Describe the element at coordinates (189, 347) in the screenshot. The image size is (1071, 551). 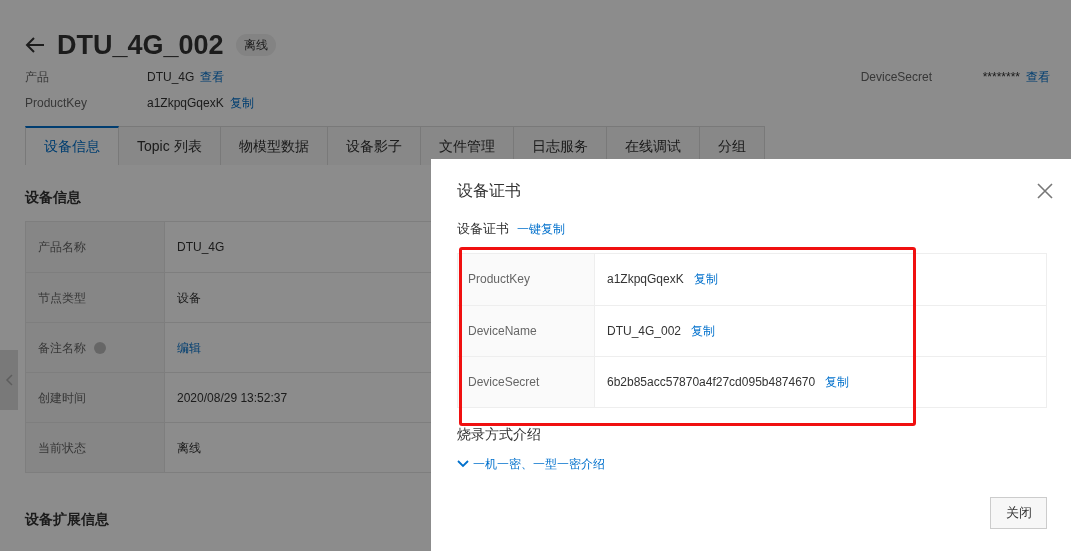
I see `edit-link: 编辑` at that location.